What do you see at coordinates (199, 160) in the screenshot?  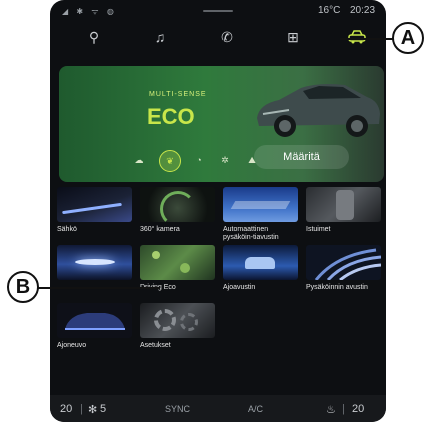 I see `sport-gauge-icon: ◔` at bounding box center [199, 160].